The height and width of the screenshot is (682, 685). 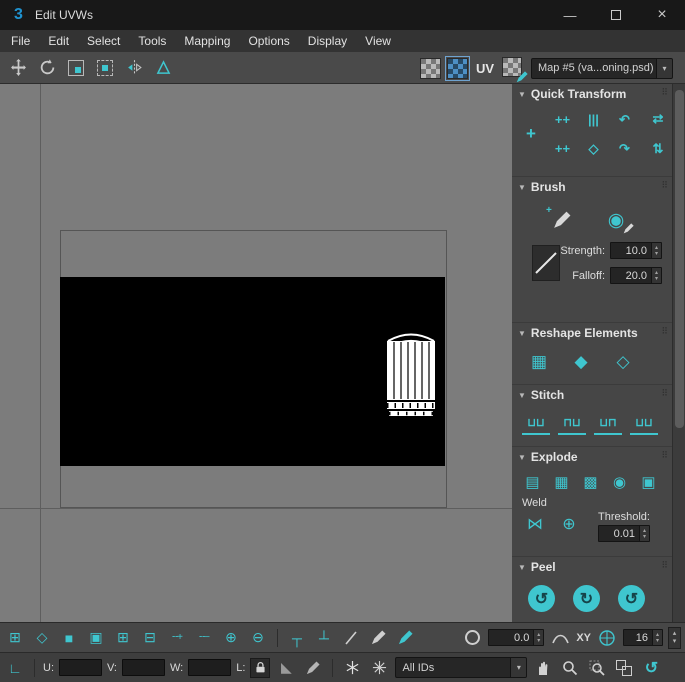 What do you see at coordinates (562, 119) in the screenshot?
I see `align-horizontal-button: ++` at bounding box center [562, 119].